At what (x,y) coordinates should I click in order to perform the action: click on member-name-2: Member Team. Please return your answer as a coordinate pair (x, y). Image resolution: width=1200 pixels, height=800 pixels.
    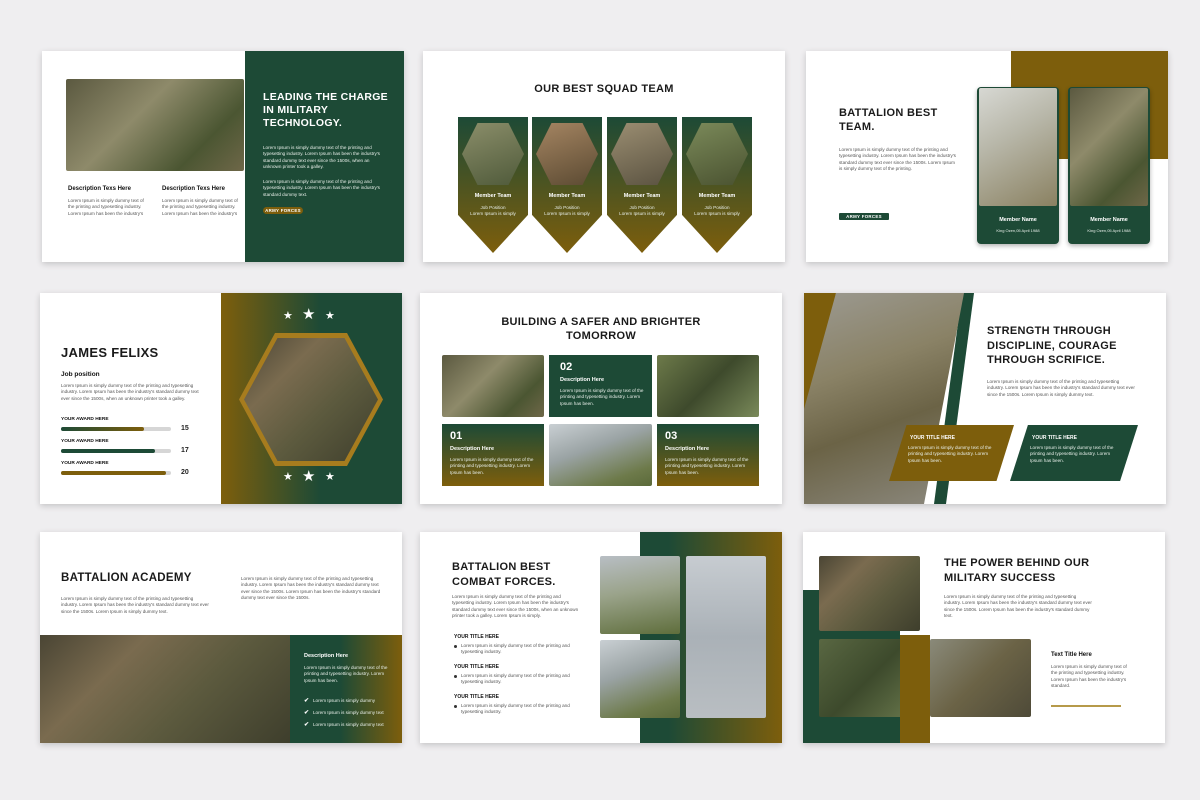
    Looking at the image, I should click on (567, 196).